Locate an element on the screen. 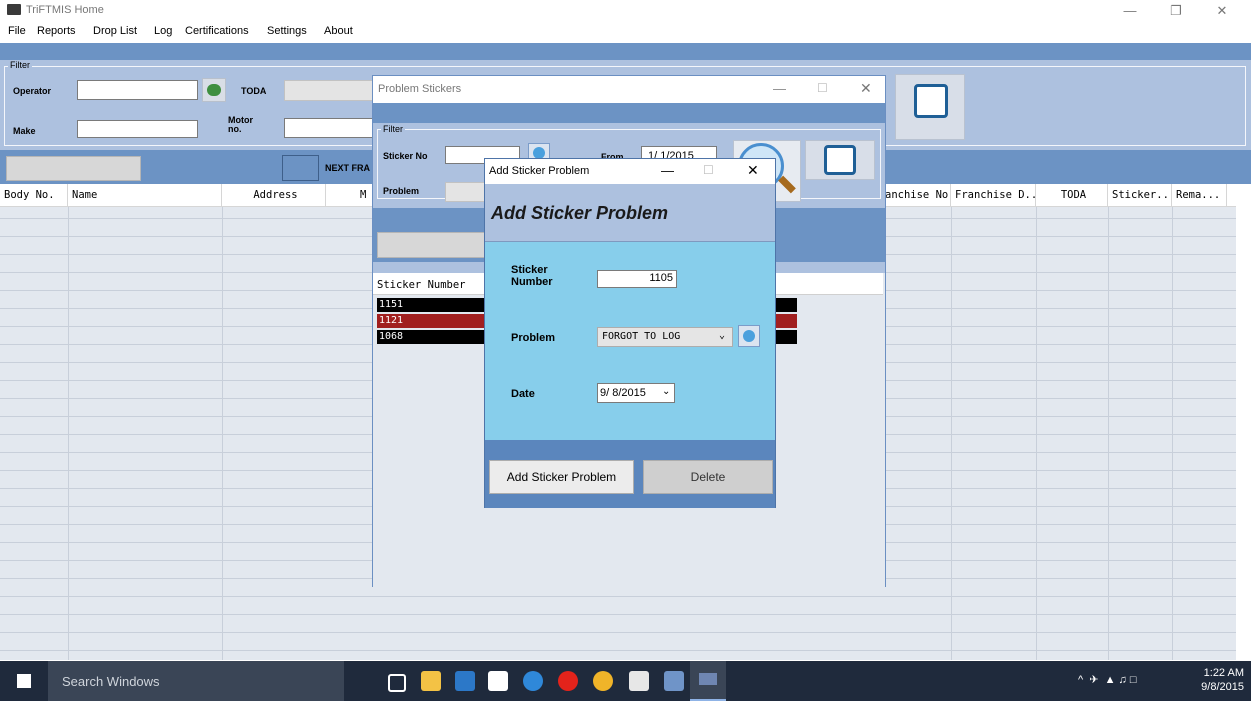 This screenshot has height=701, width=1251. dialog-heading: Add Sticker Problem is located at coordinates (580, 213).